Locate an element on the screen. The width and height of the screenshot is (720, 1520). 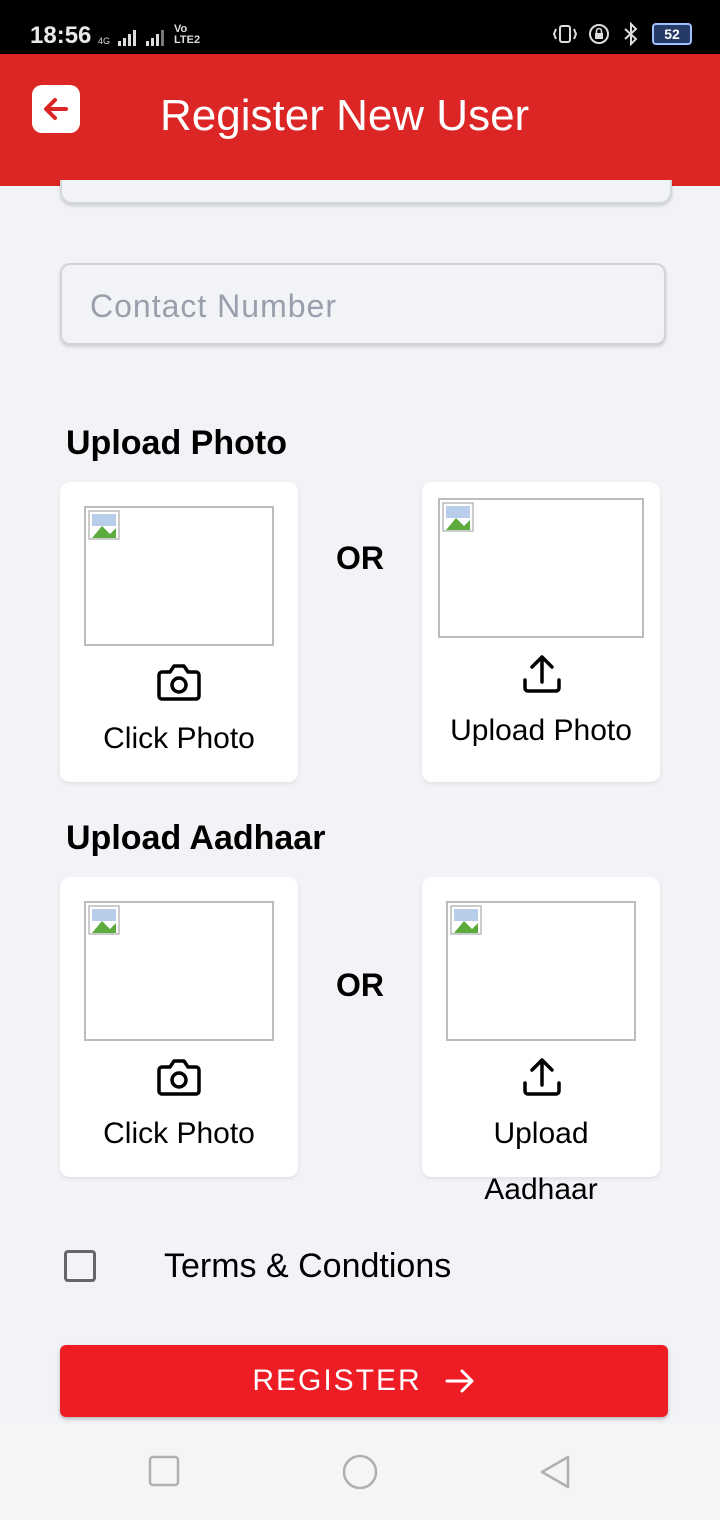
status-time: 18:56 is located at coordinates (61, 35).